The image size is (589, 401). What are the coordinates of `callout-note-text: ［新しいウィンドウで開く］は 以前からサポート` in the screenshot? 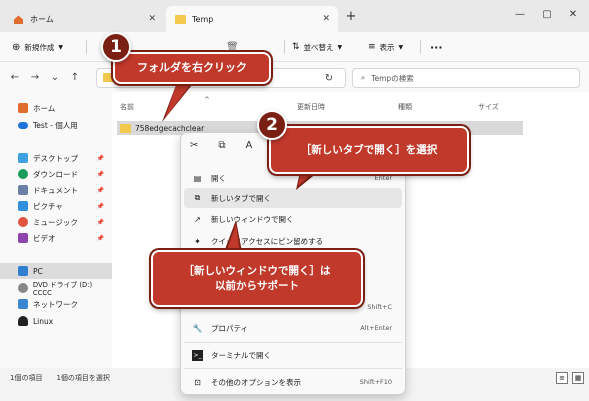 It's located at (257, 278).